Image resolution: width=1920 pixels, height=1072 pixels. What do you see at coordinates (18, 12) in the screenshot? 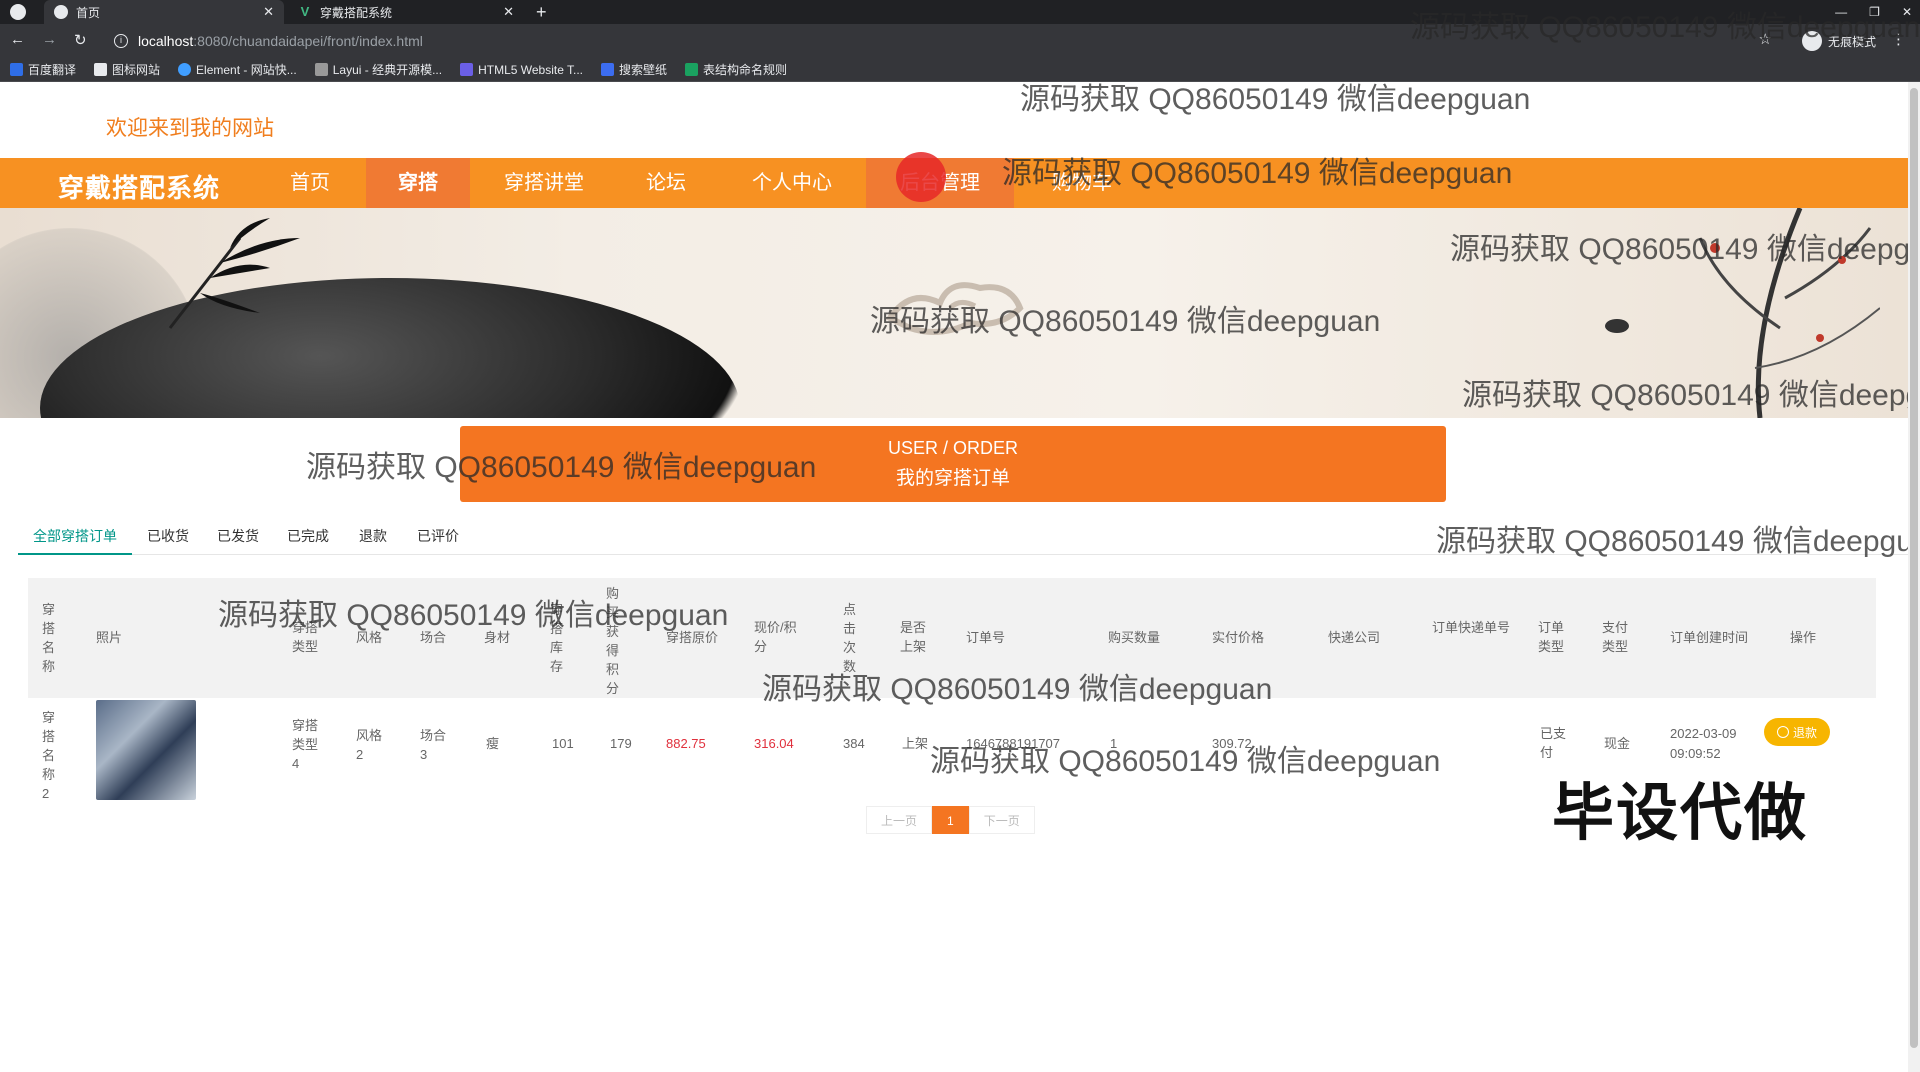
I see `browser-menu-icon` at bounding box center [18, 12].